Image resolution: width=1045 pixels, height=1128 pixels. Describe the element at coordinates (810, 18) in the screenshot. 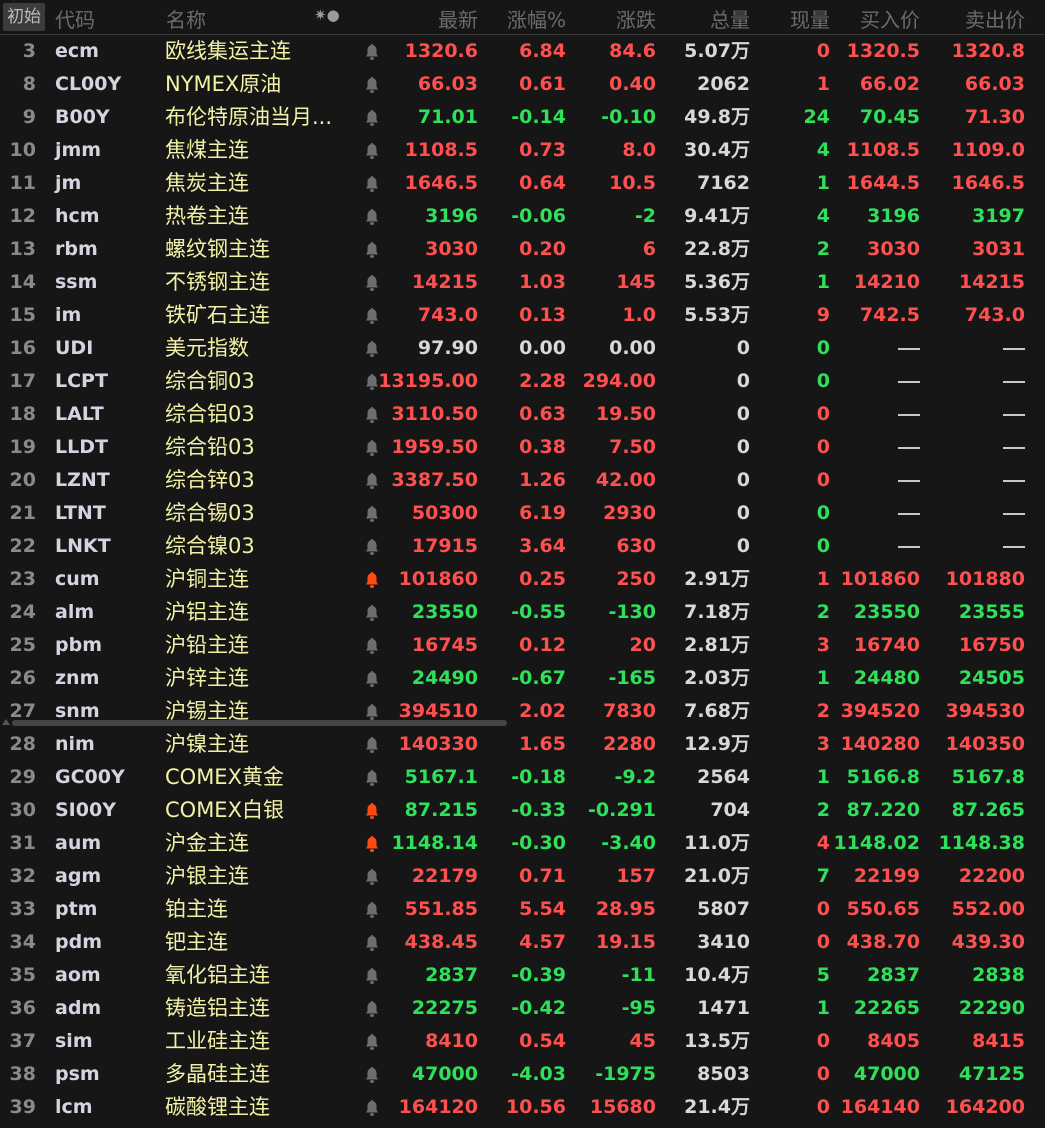

I see `column-header-current-volume: 现量` at that location.